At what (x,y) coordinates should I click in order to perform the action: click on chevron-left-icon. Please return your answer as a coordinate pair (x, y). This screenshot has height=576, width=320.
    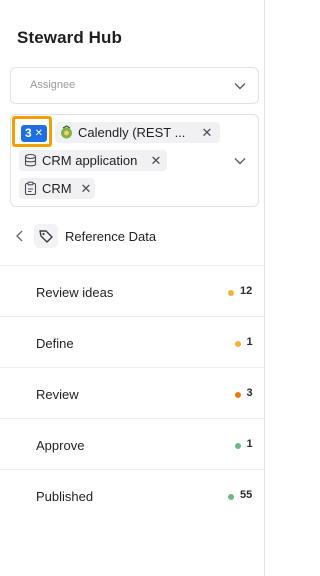
    Looking at the image, I should click on (20, 236).